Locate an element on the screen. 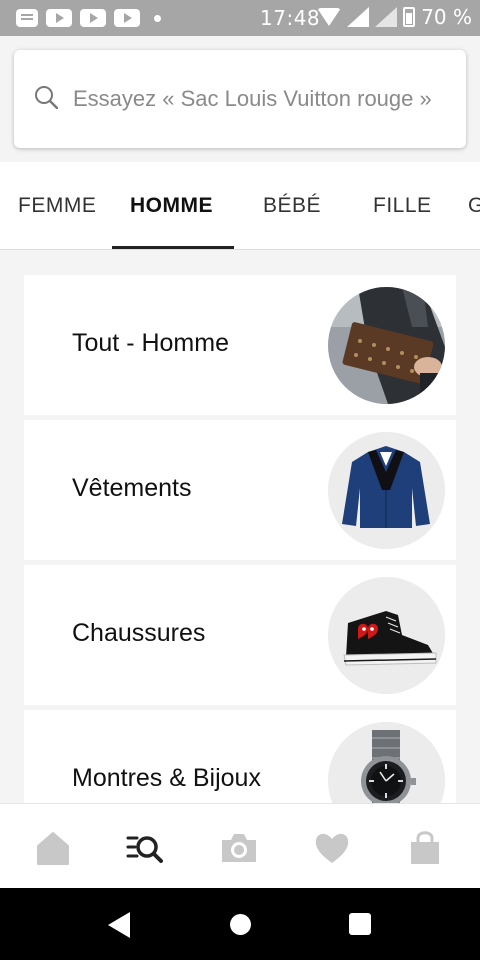  wifi-icon is located at coordinates (329, 17).